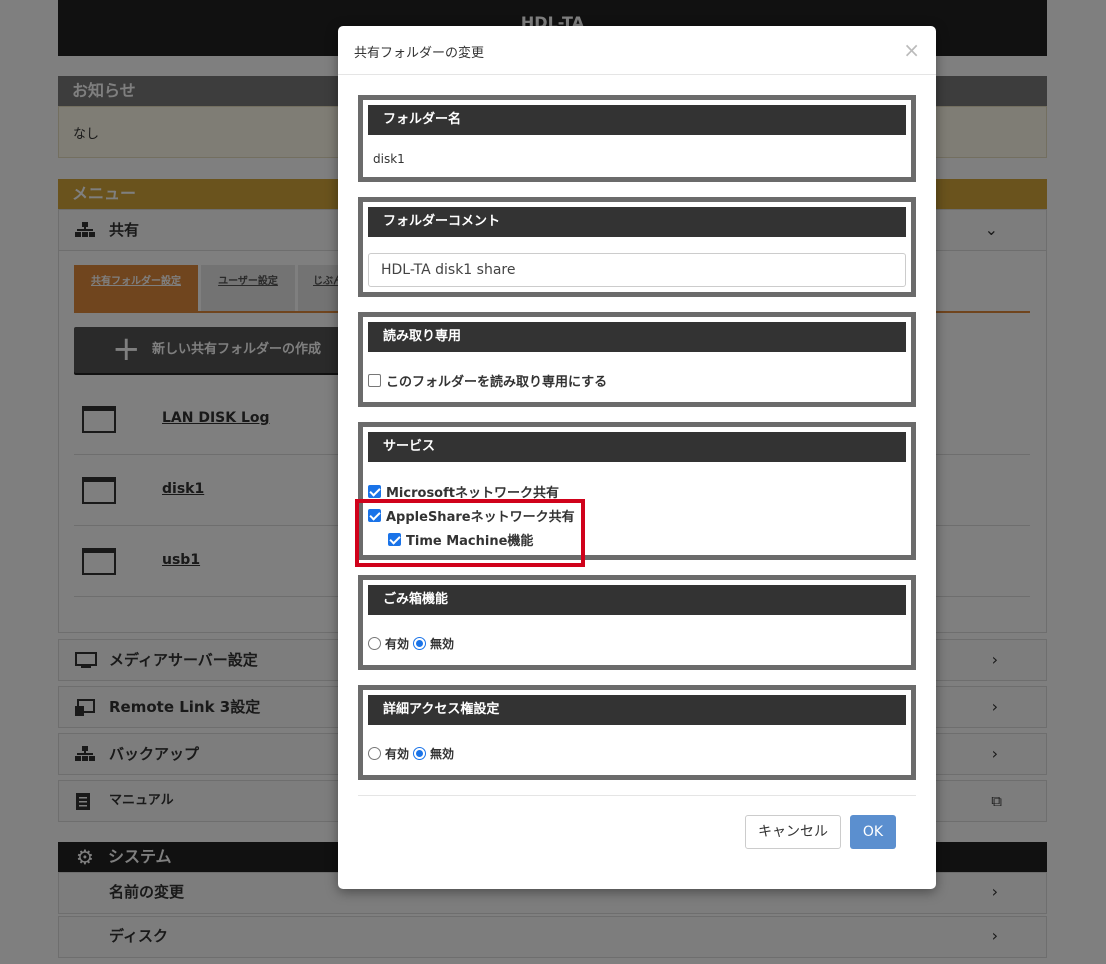 The image size is (1106, 964). What do you see at coordinates (389, 159) in the screenshot?
I see `folder-name-value: disk1` at bounding box center [389, 159].